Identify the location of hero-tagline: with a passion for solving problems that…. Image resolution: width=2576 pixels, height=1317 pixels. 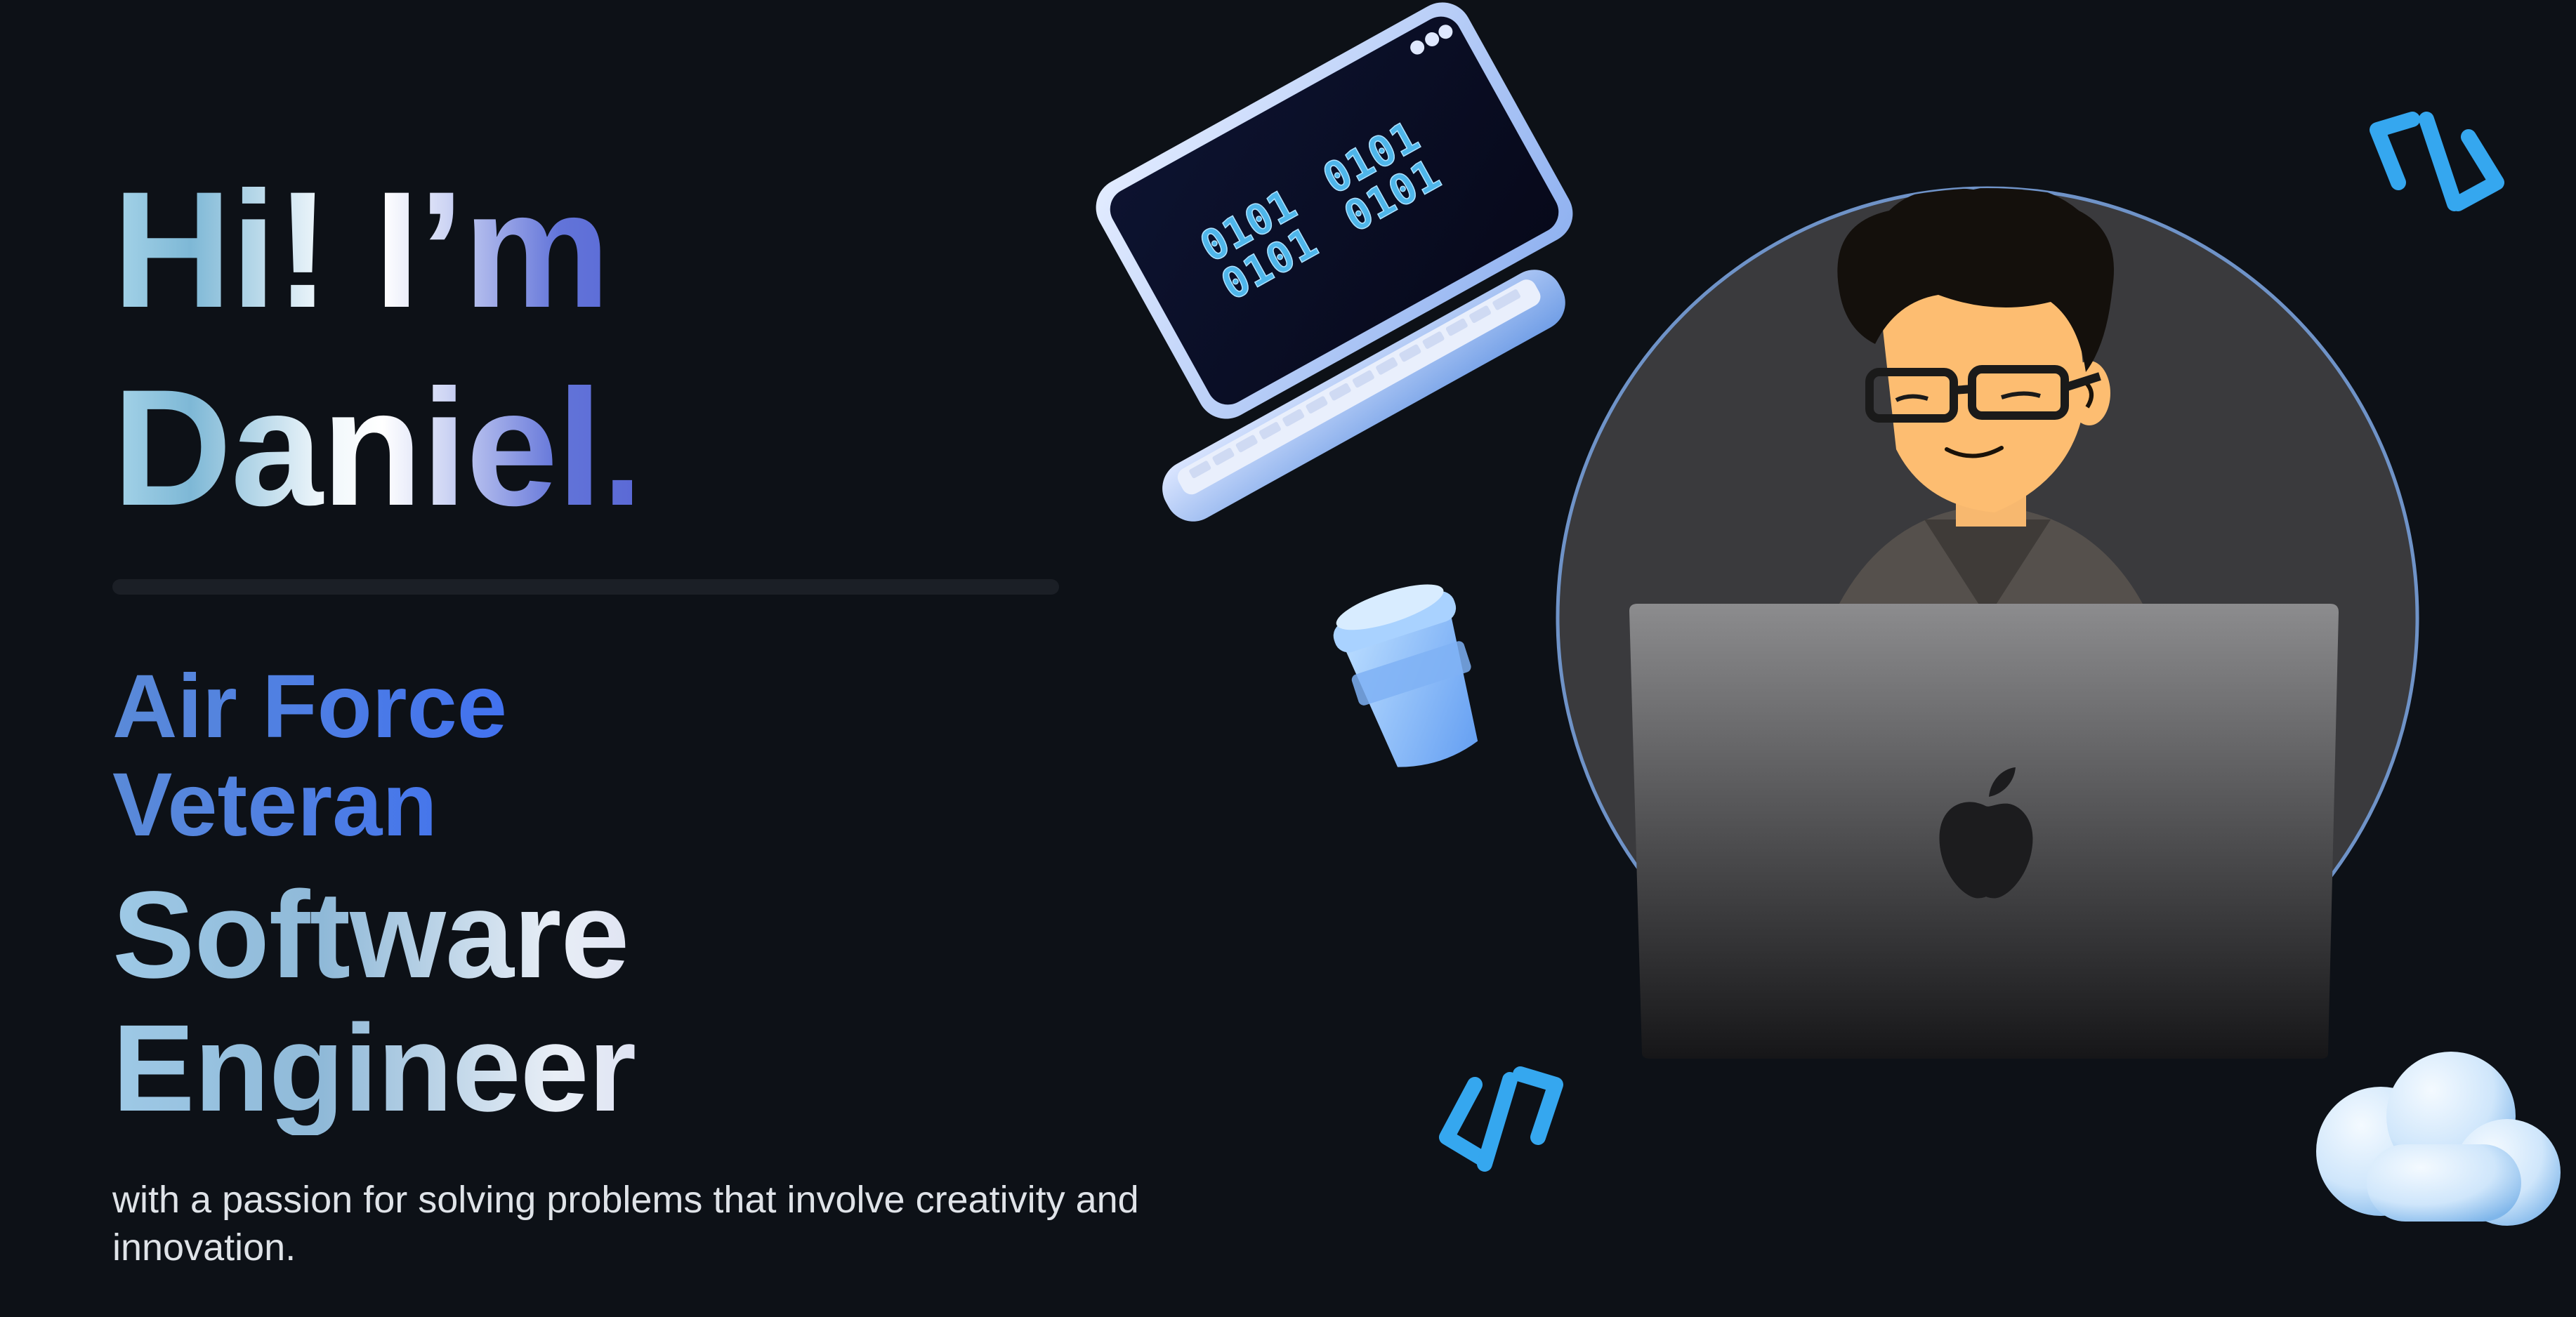
(625, 1224).